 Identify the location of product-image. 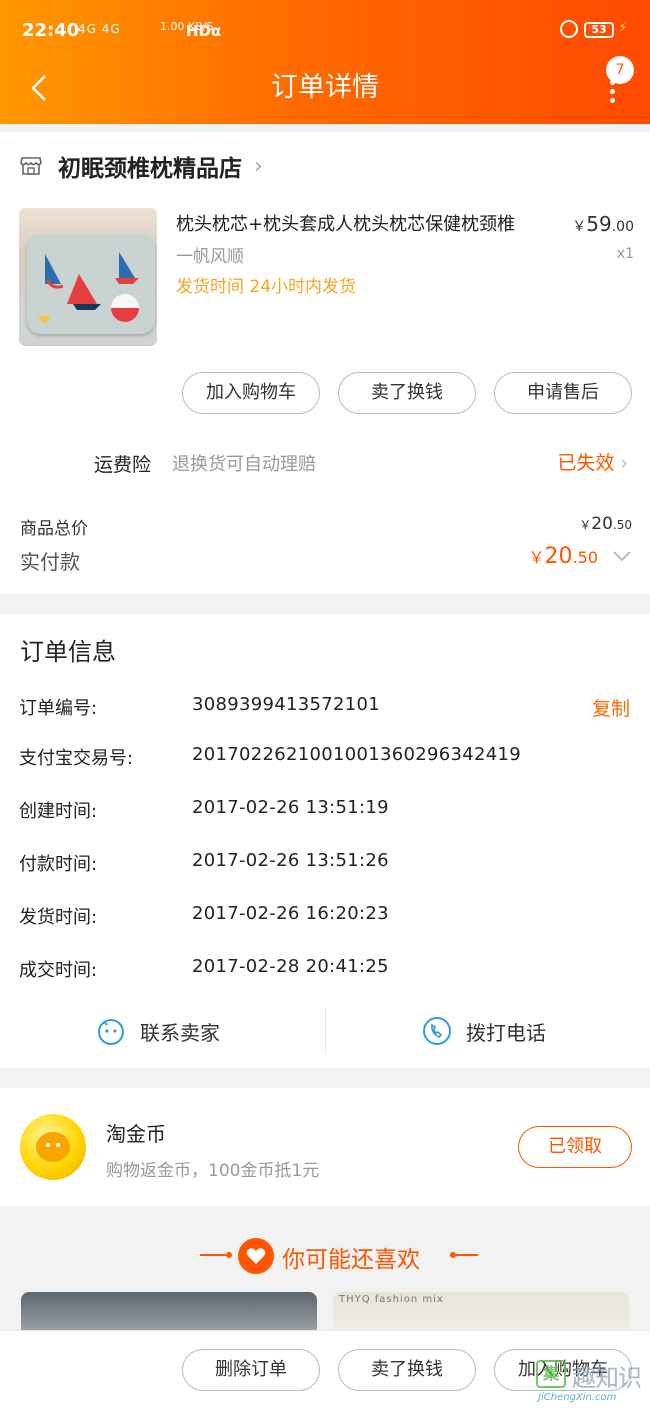
(88, 277).